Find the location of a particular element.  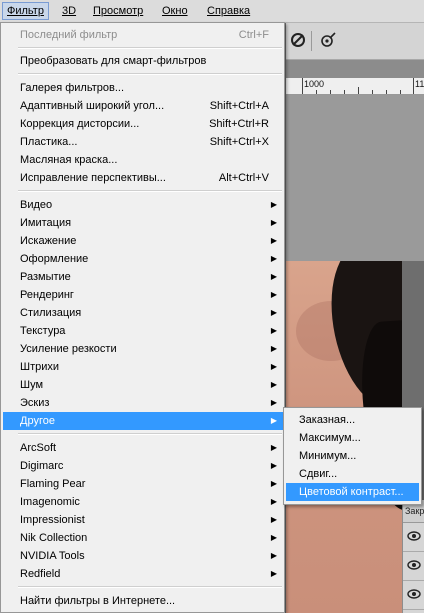

menu-item-label: Размытие is located at coordinates (45, 277).